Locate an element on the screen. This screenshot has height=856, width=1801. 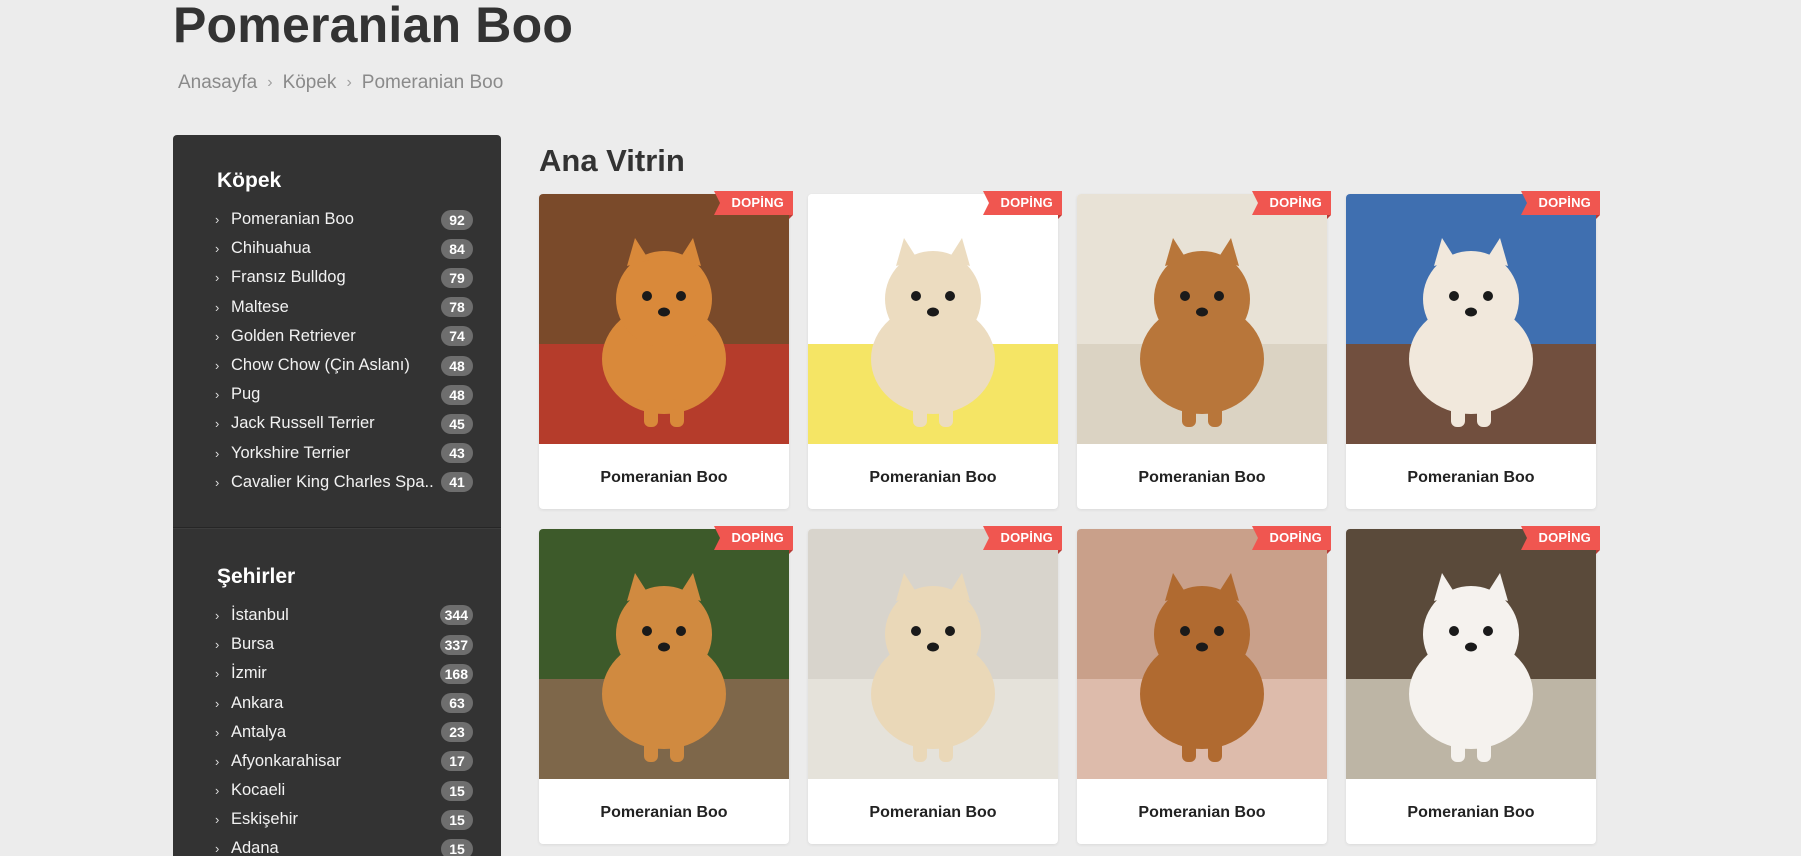
city-item: › Afyonkarahisar 17 is located at coordinates (344, 761).